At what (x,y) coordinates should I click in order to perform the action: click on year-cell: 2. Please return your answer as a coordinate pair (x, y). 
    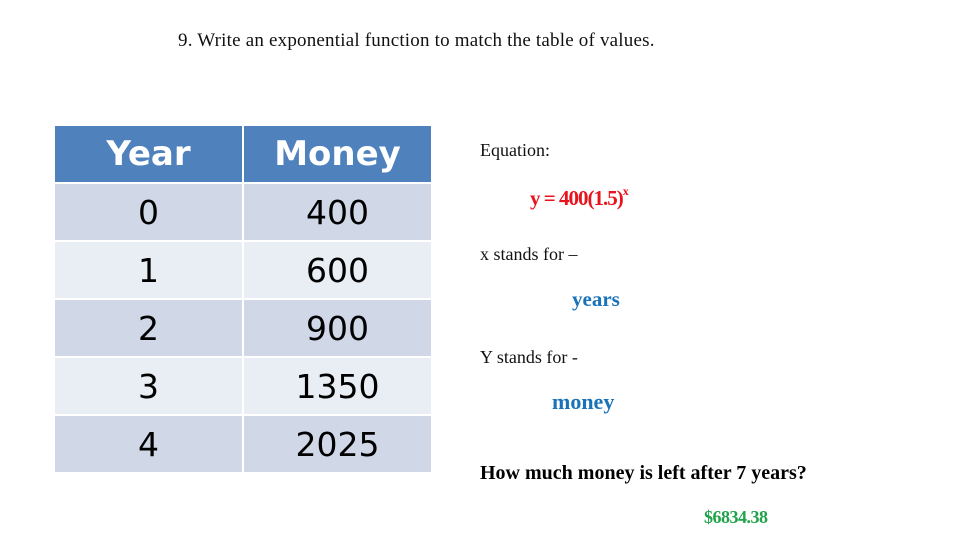
    Looking at the image, I should click on (148, 328).